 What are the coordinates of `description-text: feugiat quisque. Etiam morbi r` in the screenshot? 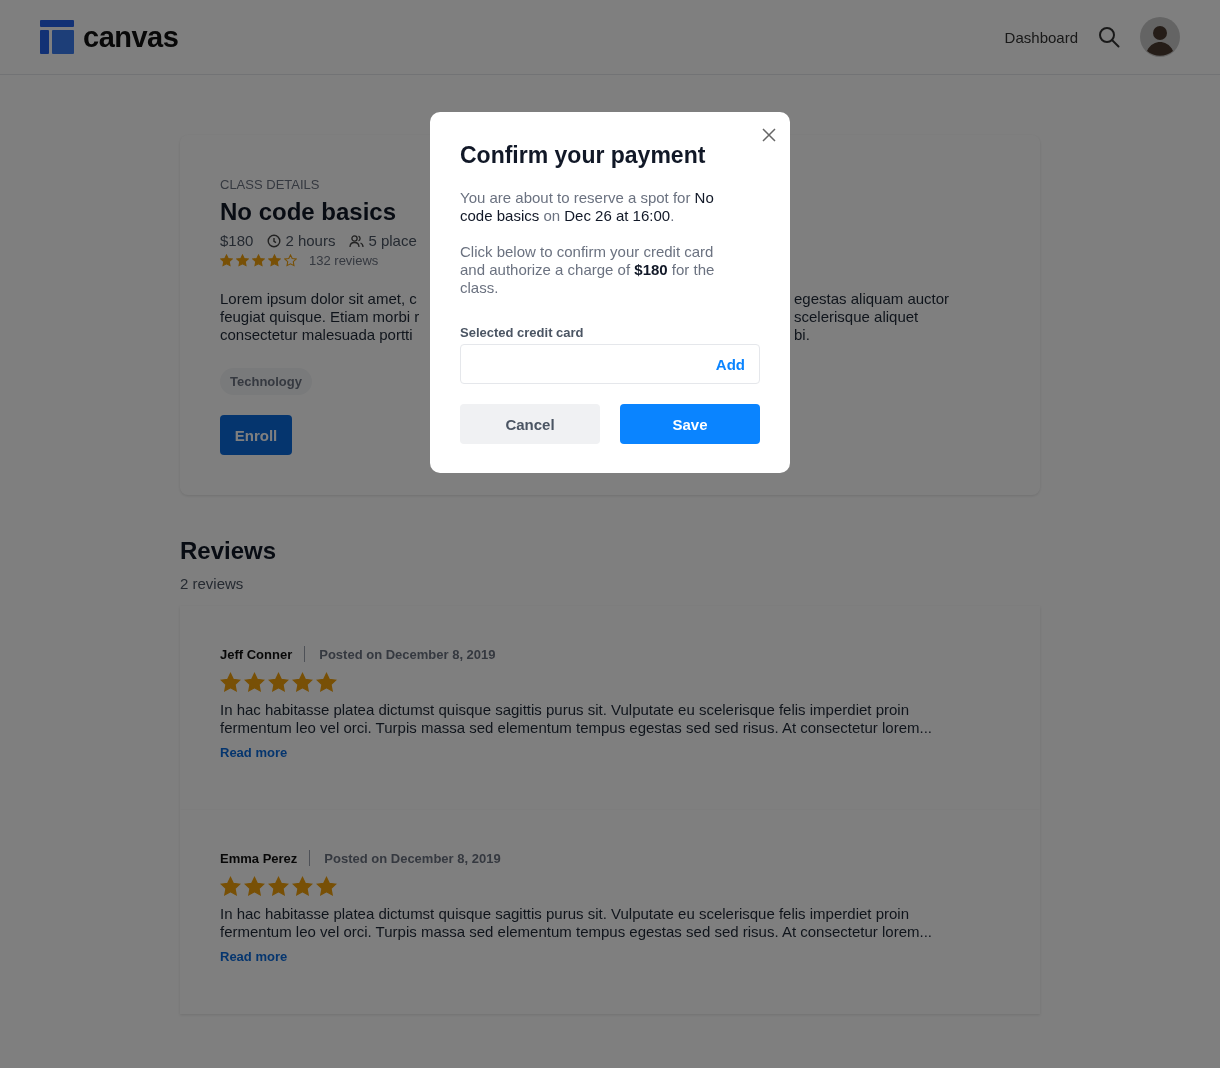 It's located at (320, 317).